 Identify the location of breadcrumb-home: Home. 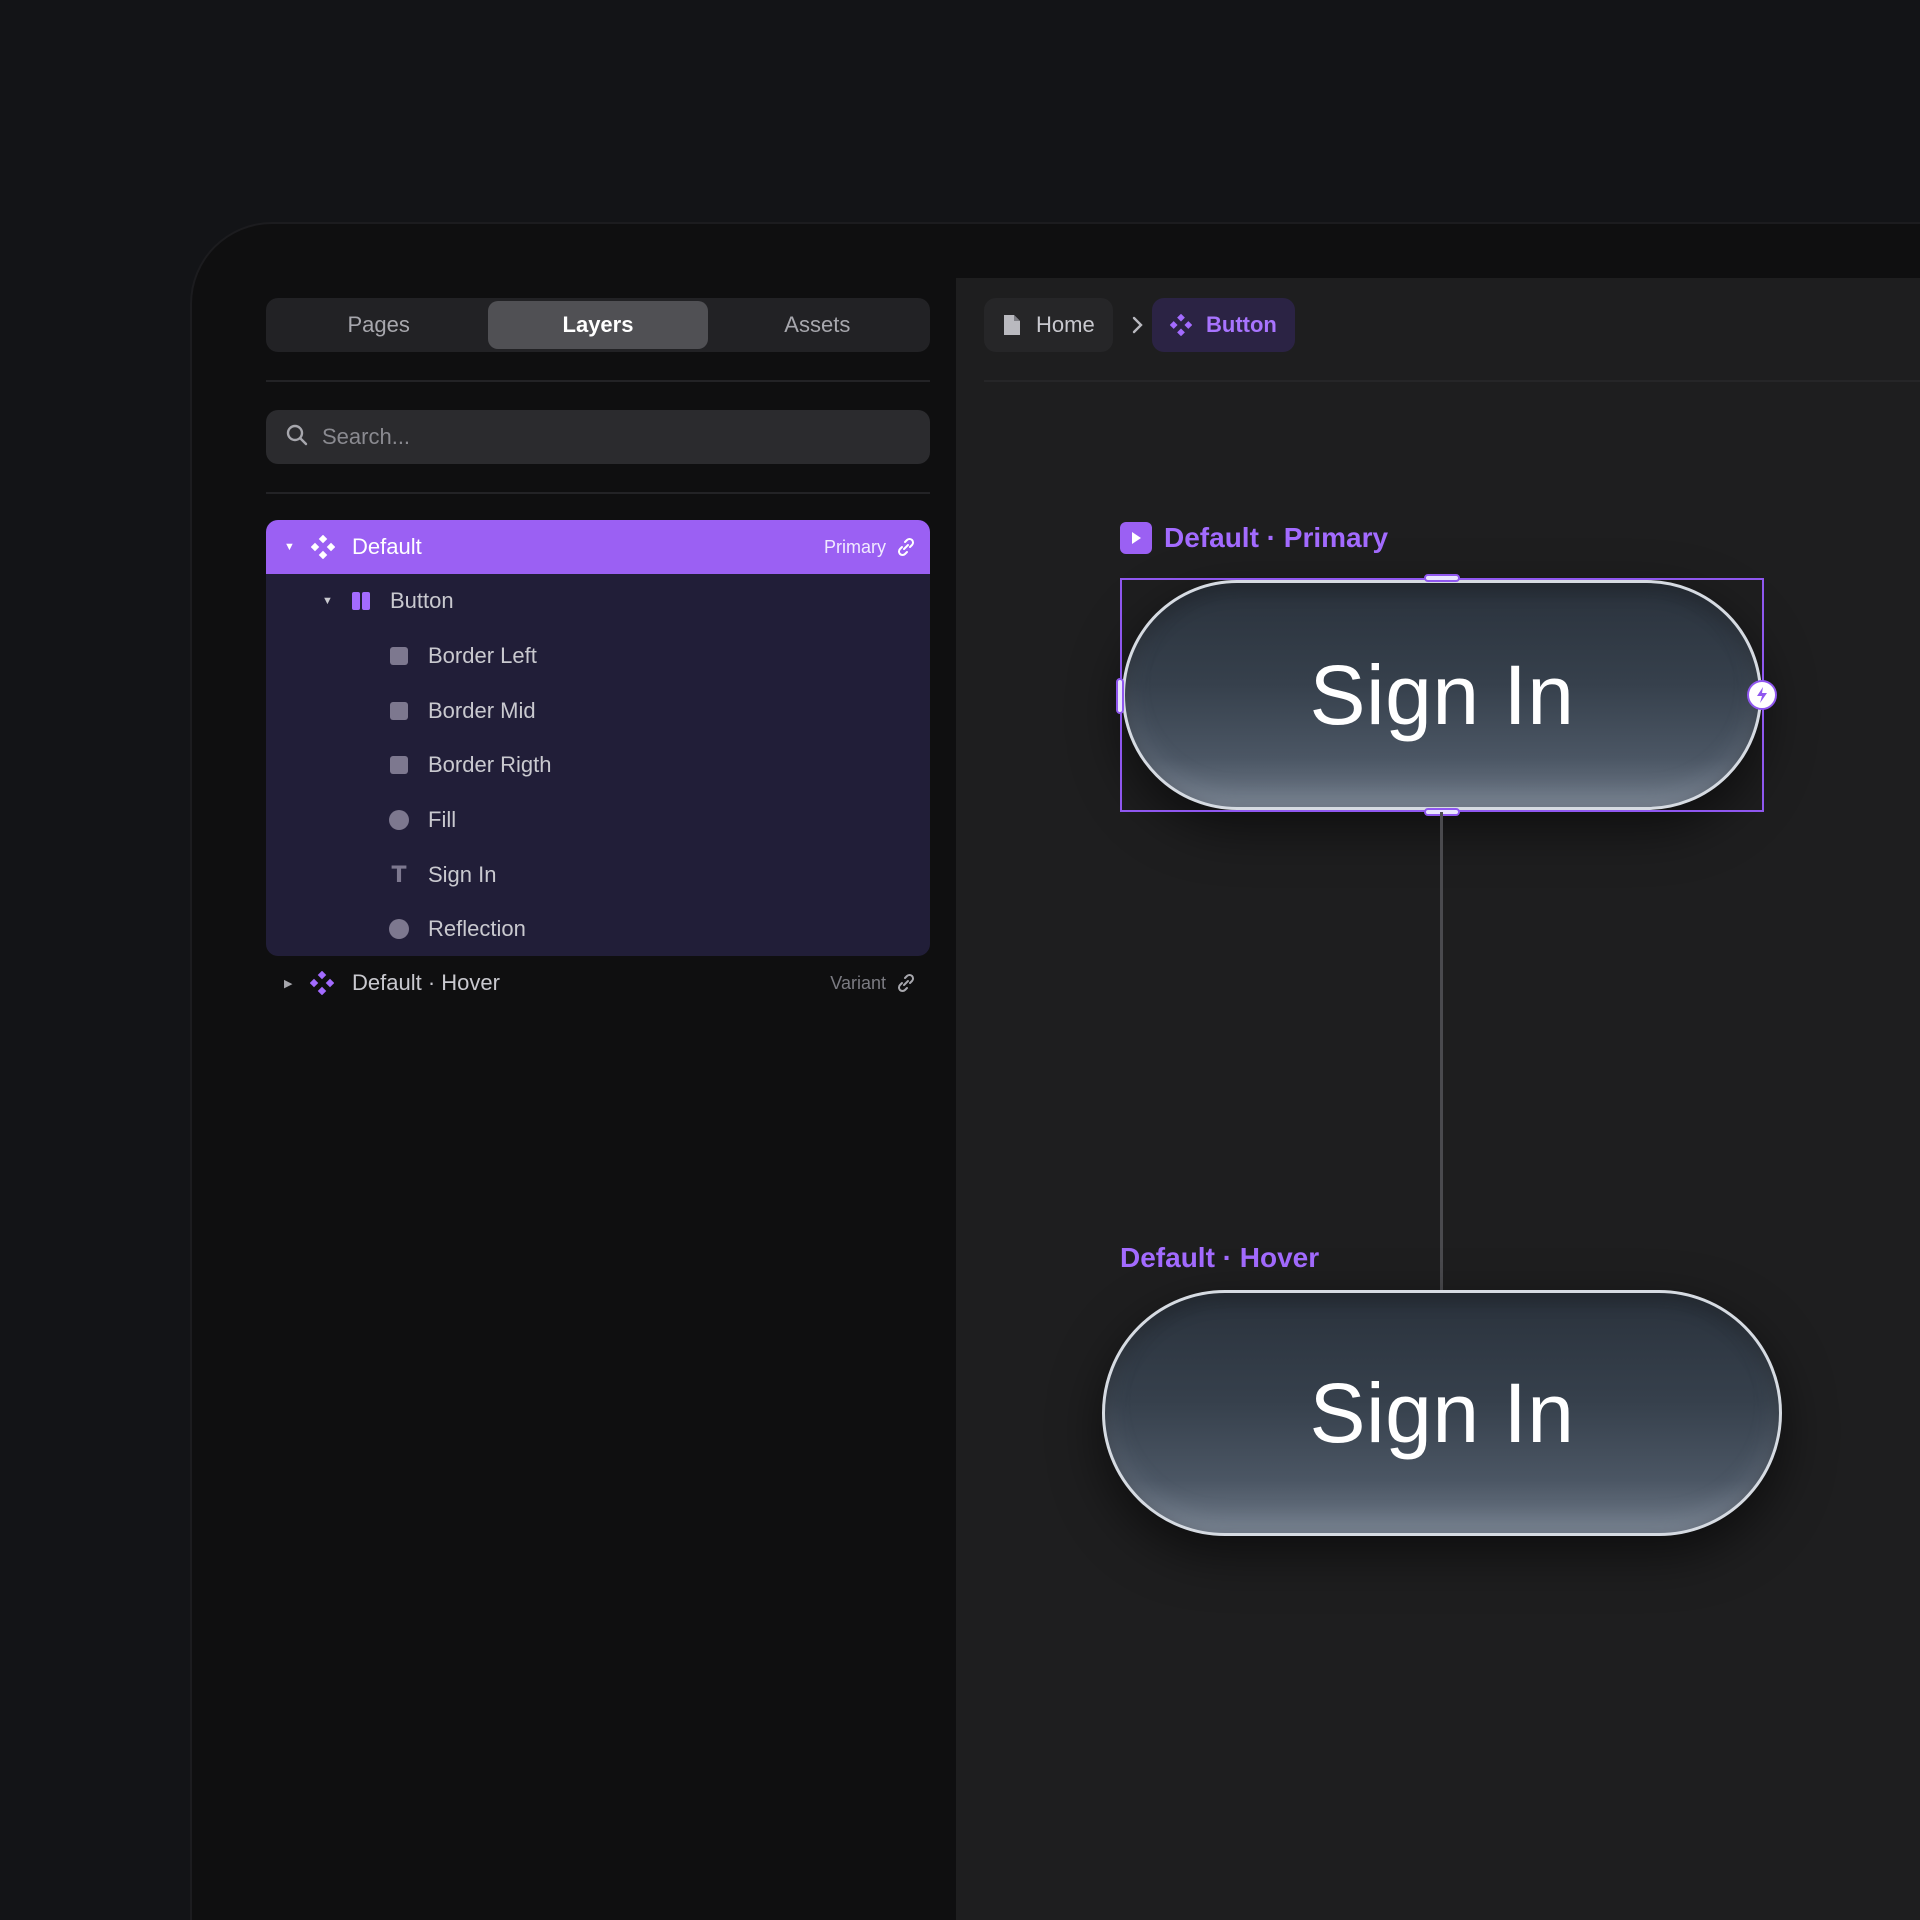
(1048, 325).